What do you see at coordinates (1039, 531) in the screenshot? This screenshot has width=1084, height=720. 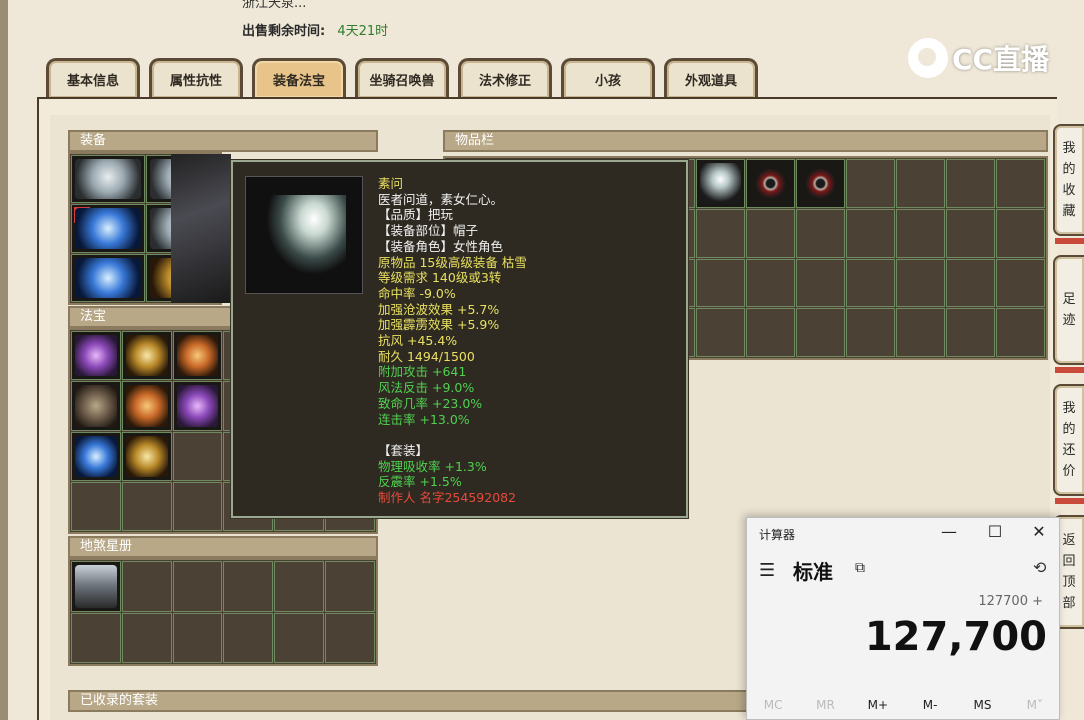 I see `close-icon: ✕` at bounding box center [1039, 531].